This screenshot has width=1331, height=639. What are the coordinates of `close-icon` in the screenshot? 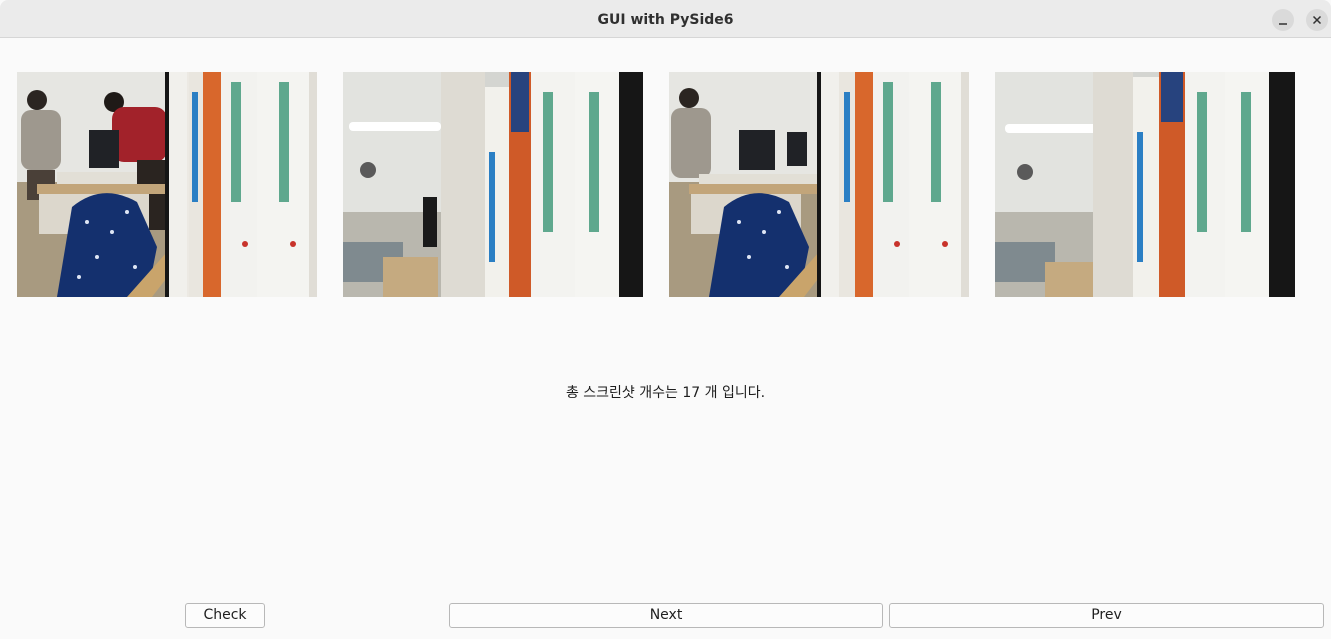 It's located at (1317, 20).